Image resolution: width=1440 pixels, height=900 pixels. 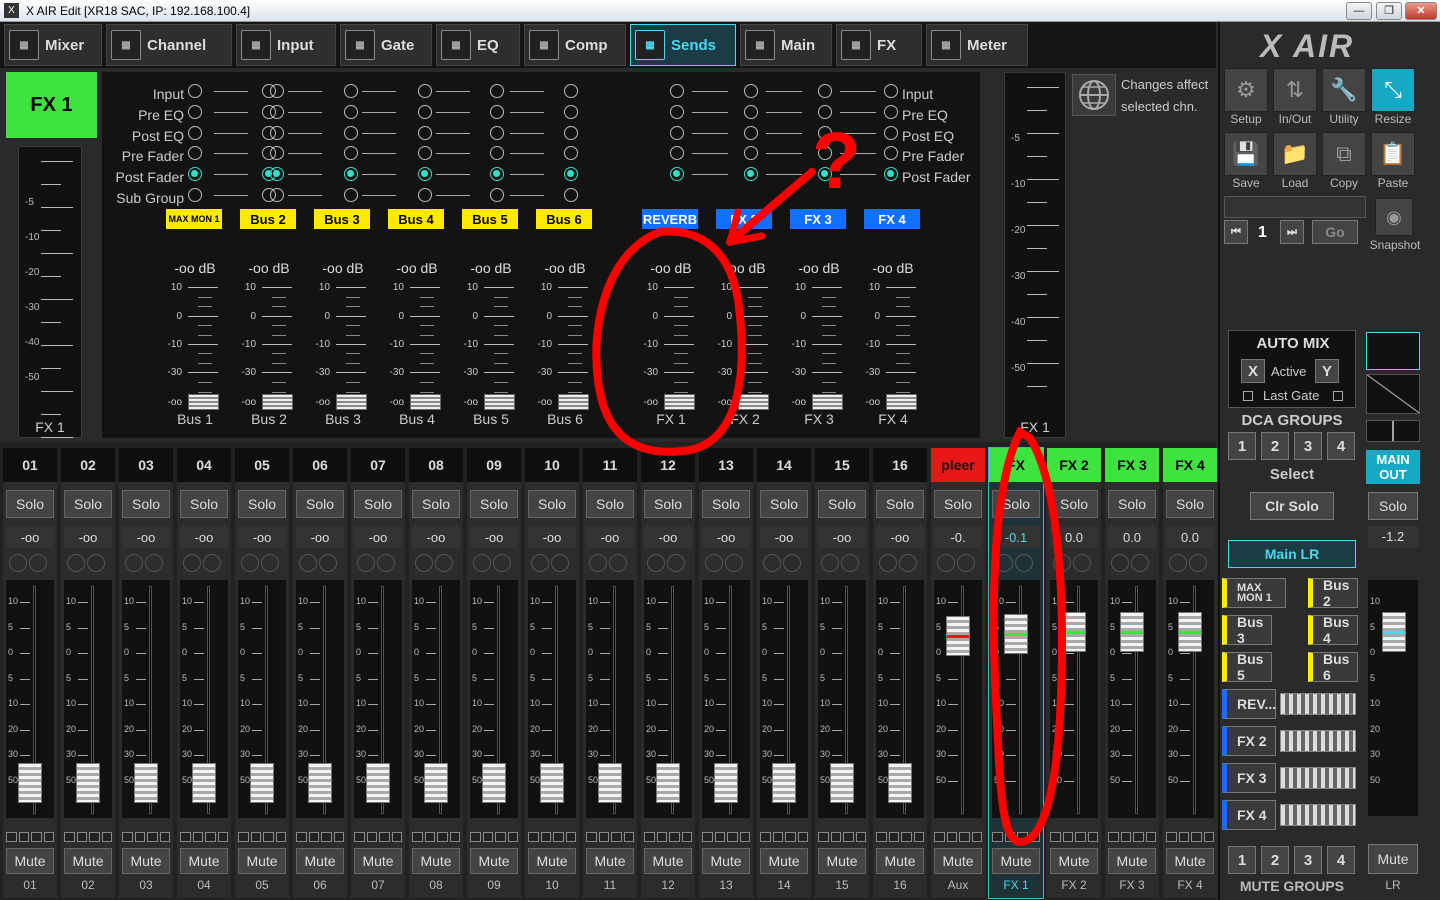 I want to click on tab-input: ▦ Input, so click(x=286, y=45).